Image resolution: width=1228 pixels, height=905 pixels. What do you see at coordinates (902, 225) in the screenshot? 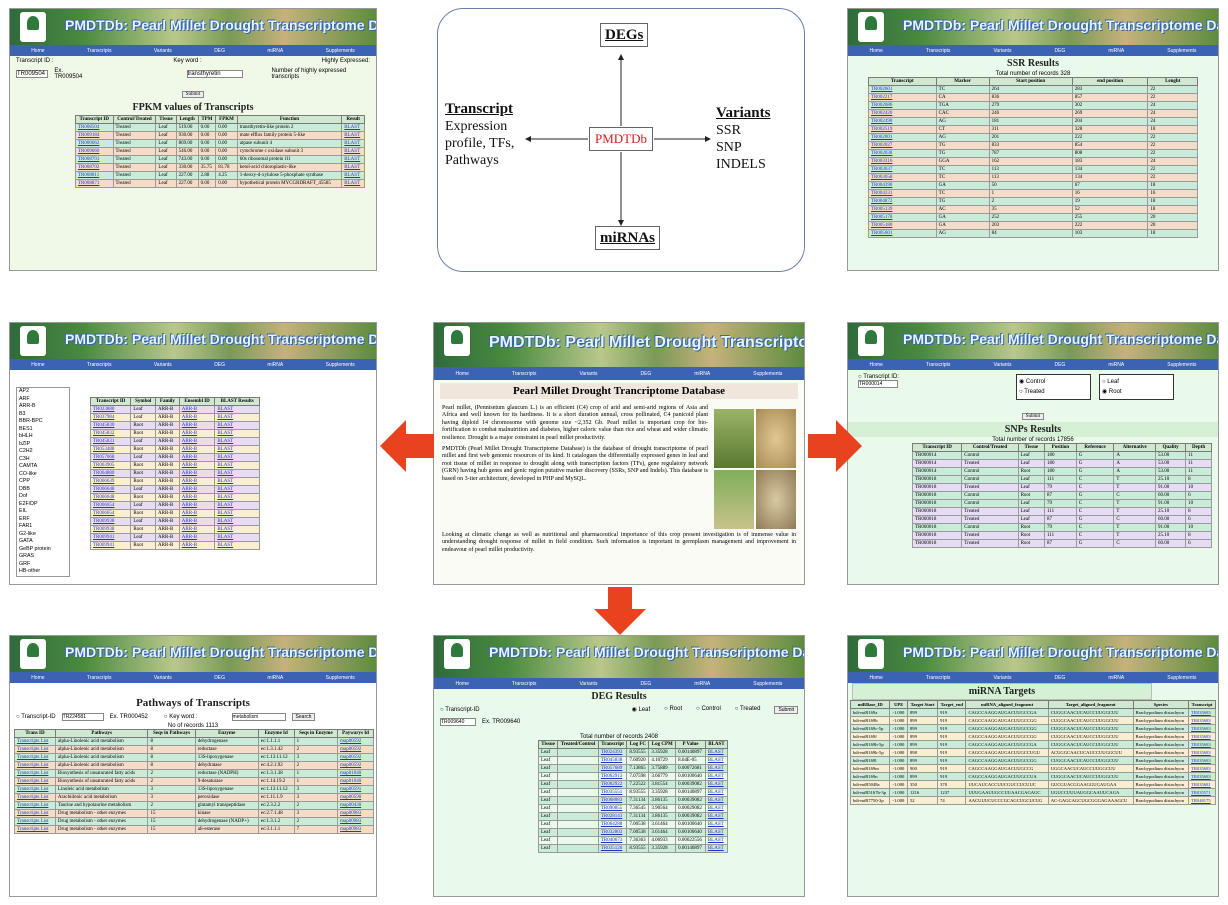
I see `table-link: TR005180` at bounding box center [902, 225].